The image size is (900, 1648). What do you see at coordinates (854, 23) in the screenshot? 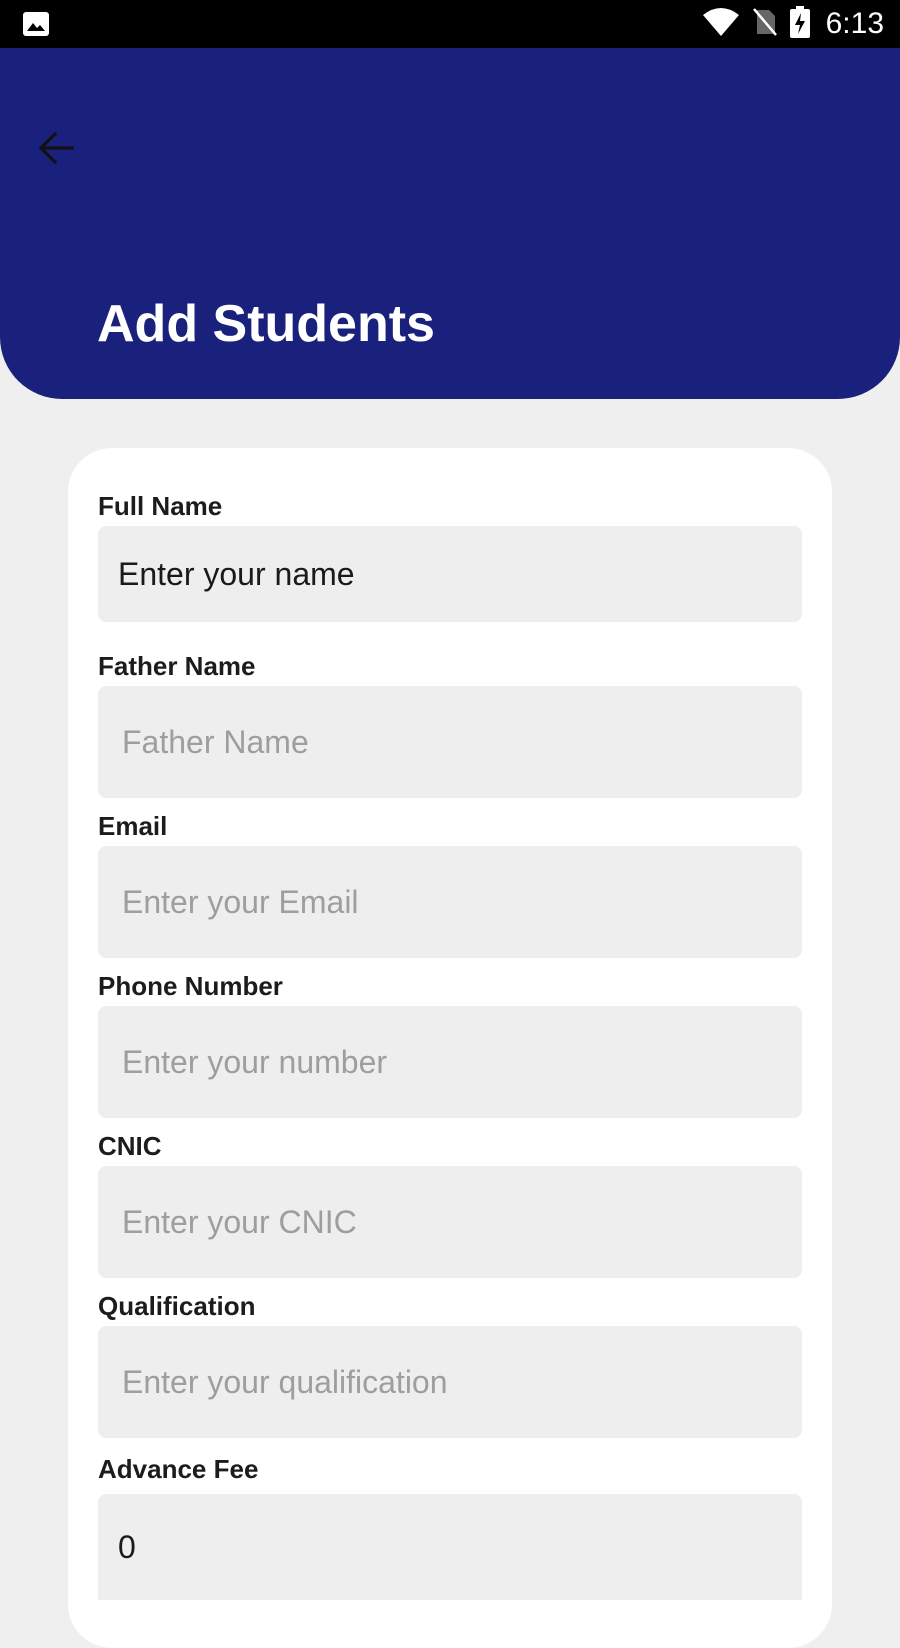
I see `status-time: 6:13` at bounding box center [854, 23].